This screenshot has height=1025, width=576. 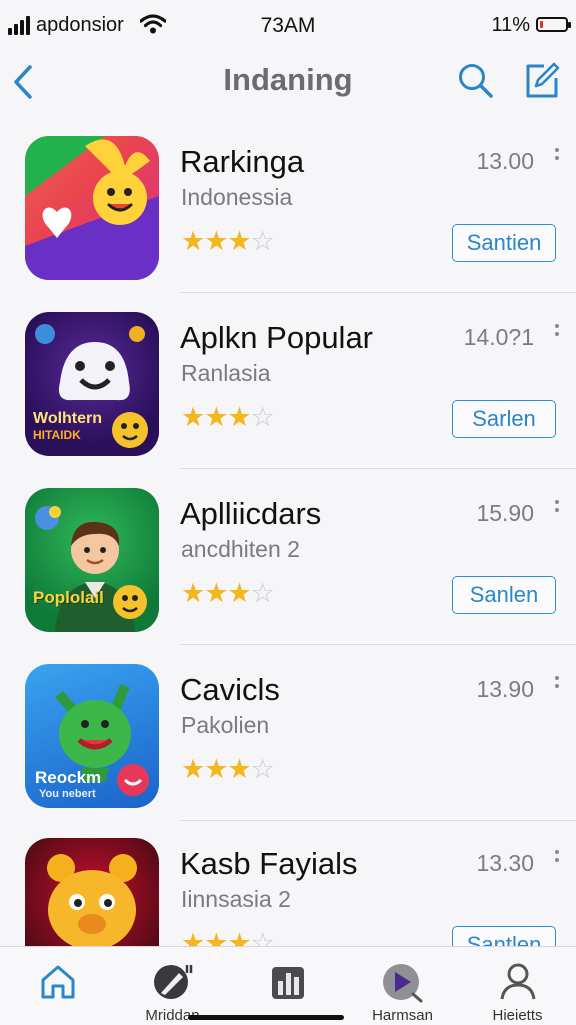 I want to click on tab-charts, so click(x=287, y=986).